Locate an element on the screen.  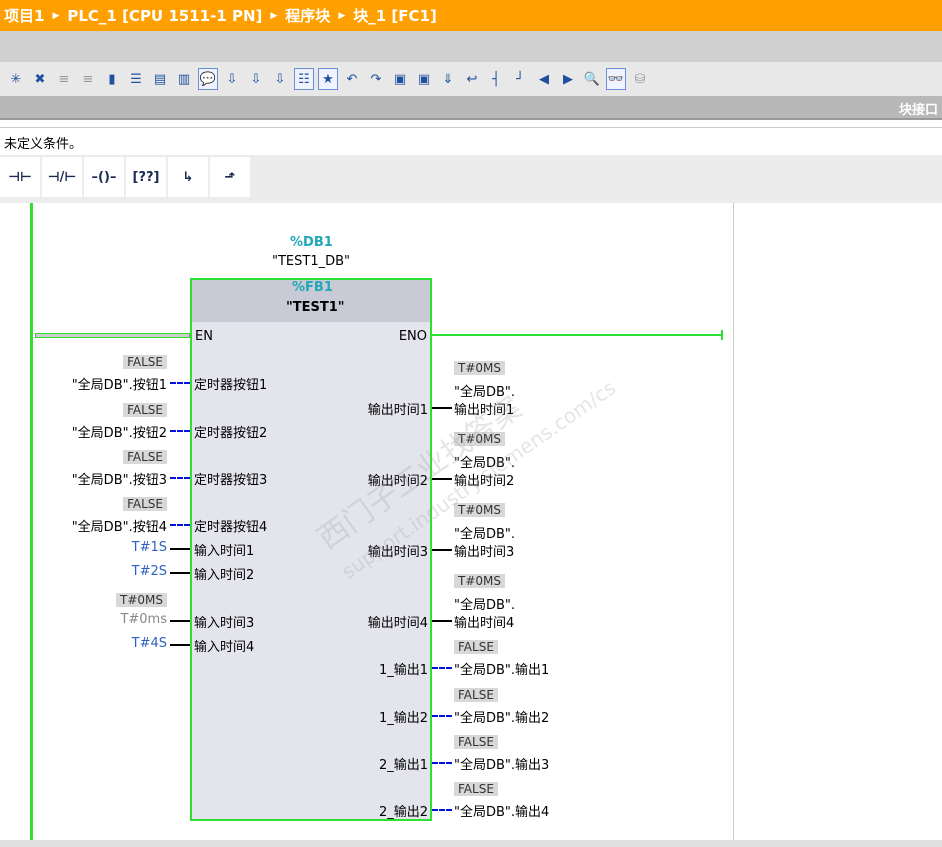
header-band is located at coordinates (471, 46).